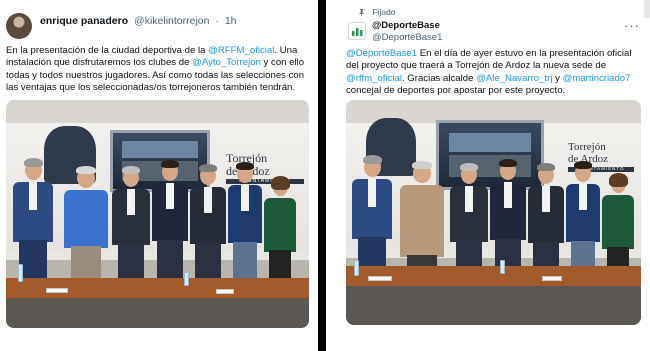 This screenshot has height=351, width=650. Describe the element at coordinates (361, 12) in the screenshot. I see `pin-icon` at that location.